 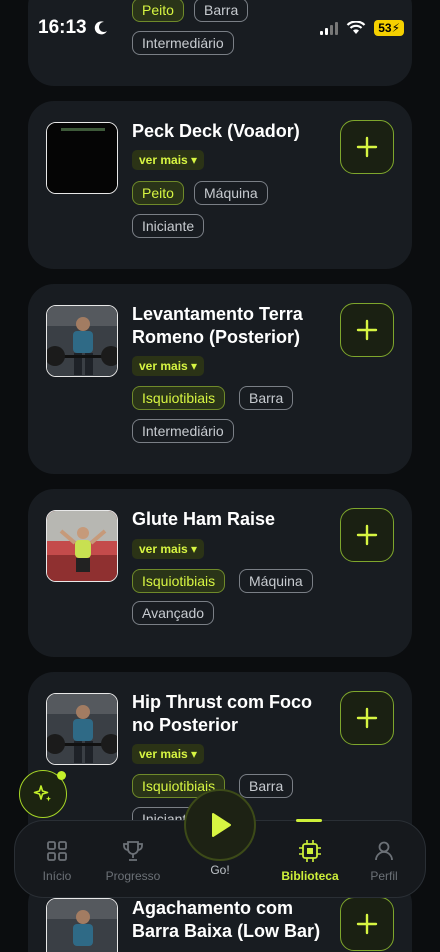 What do you see at coordinates (310, 876) in the screenshot?
I see `nav-biblioteca-label: Biblioteca` at bounding box center [310, 876].